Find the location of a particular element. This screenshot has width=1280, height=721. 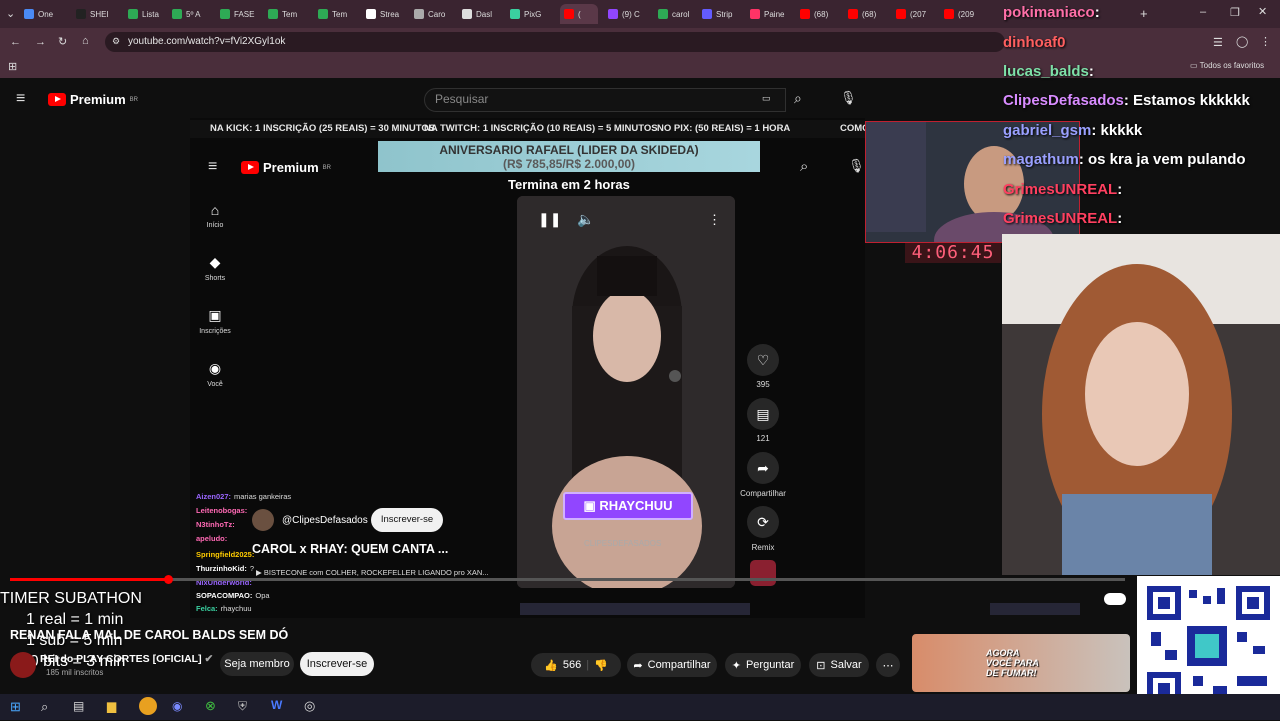

task-view-icon: ▤ is located at coordinates (78, 706).